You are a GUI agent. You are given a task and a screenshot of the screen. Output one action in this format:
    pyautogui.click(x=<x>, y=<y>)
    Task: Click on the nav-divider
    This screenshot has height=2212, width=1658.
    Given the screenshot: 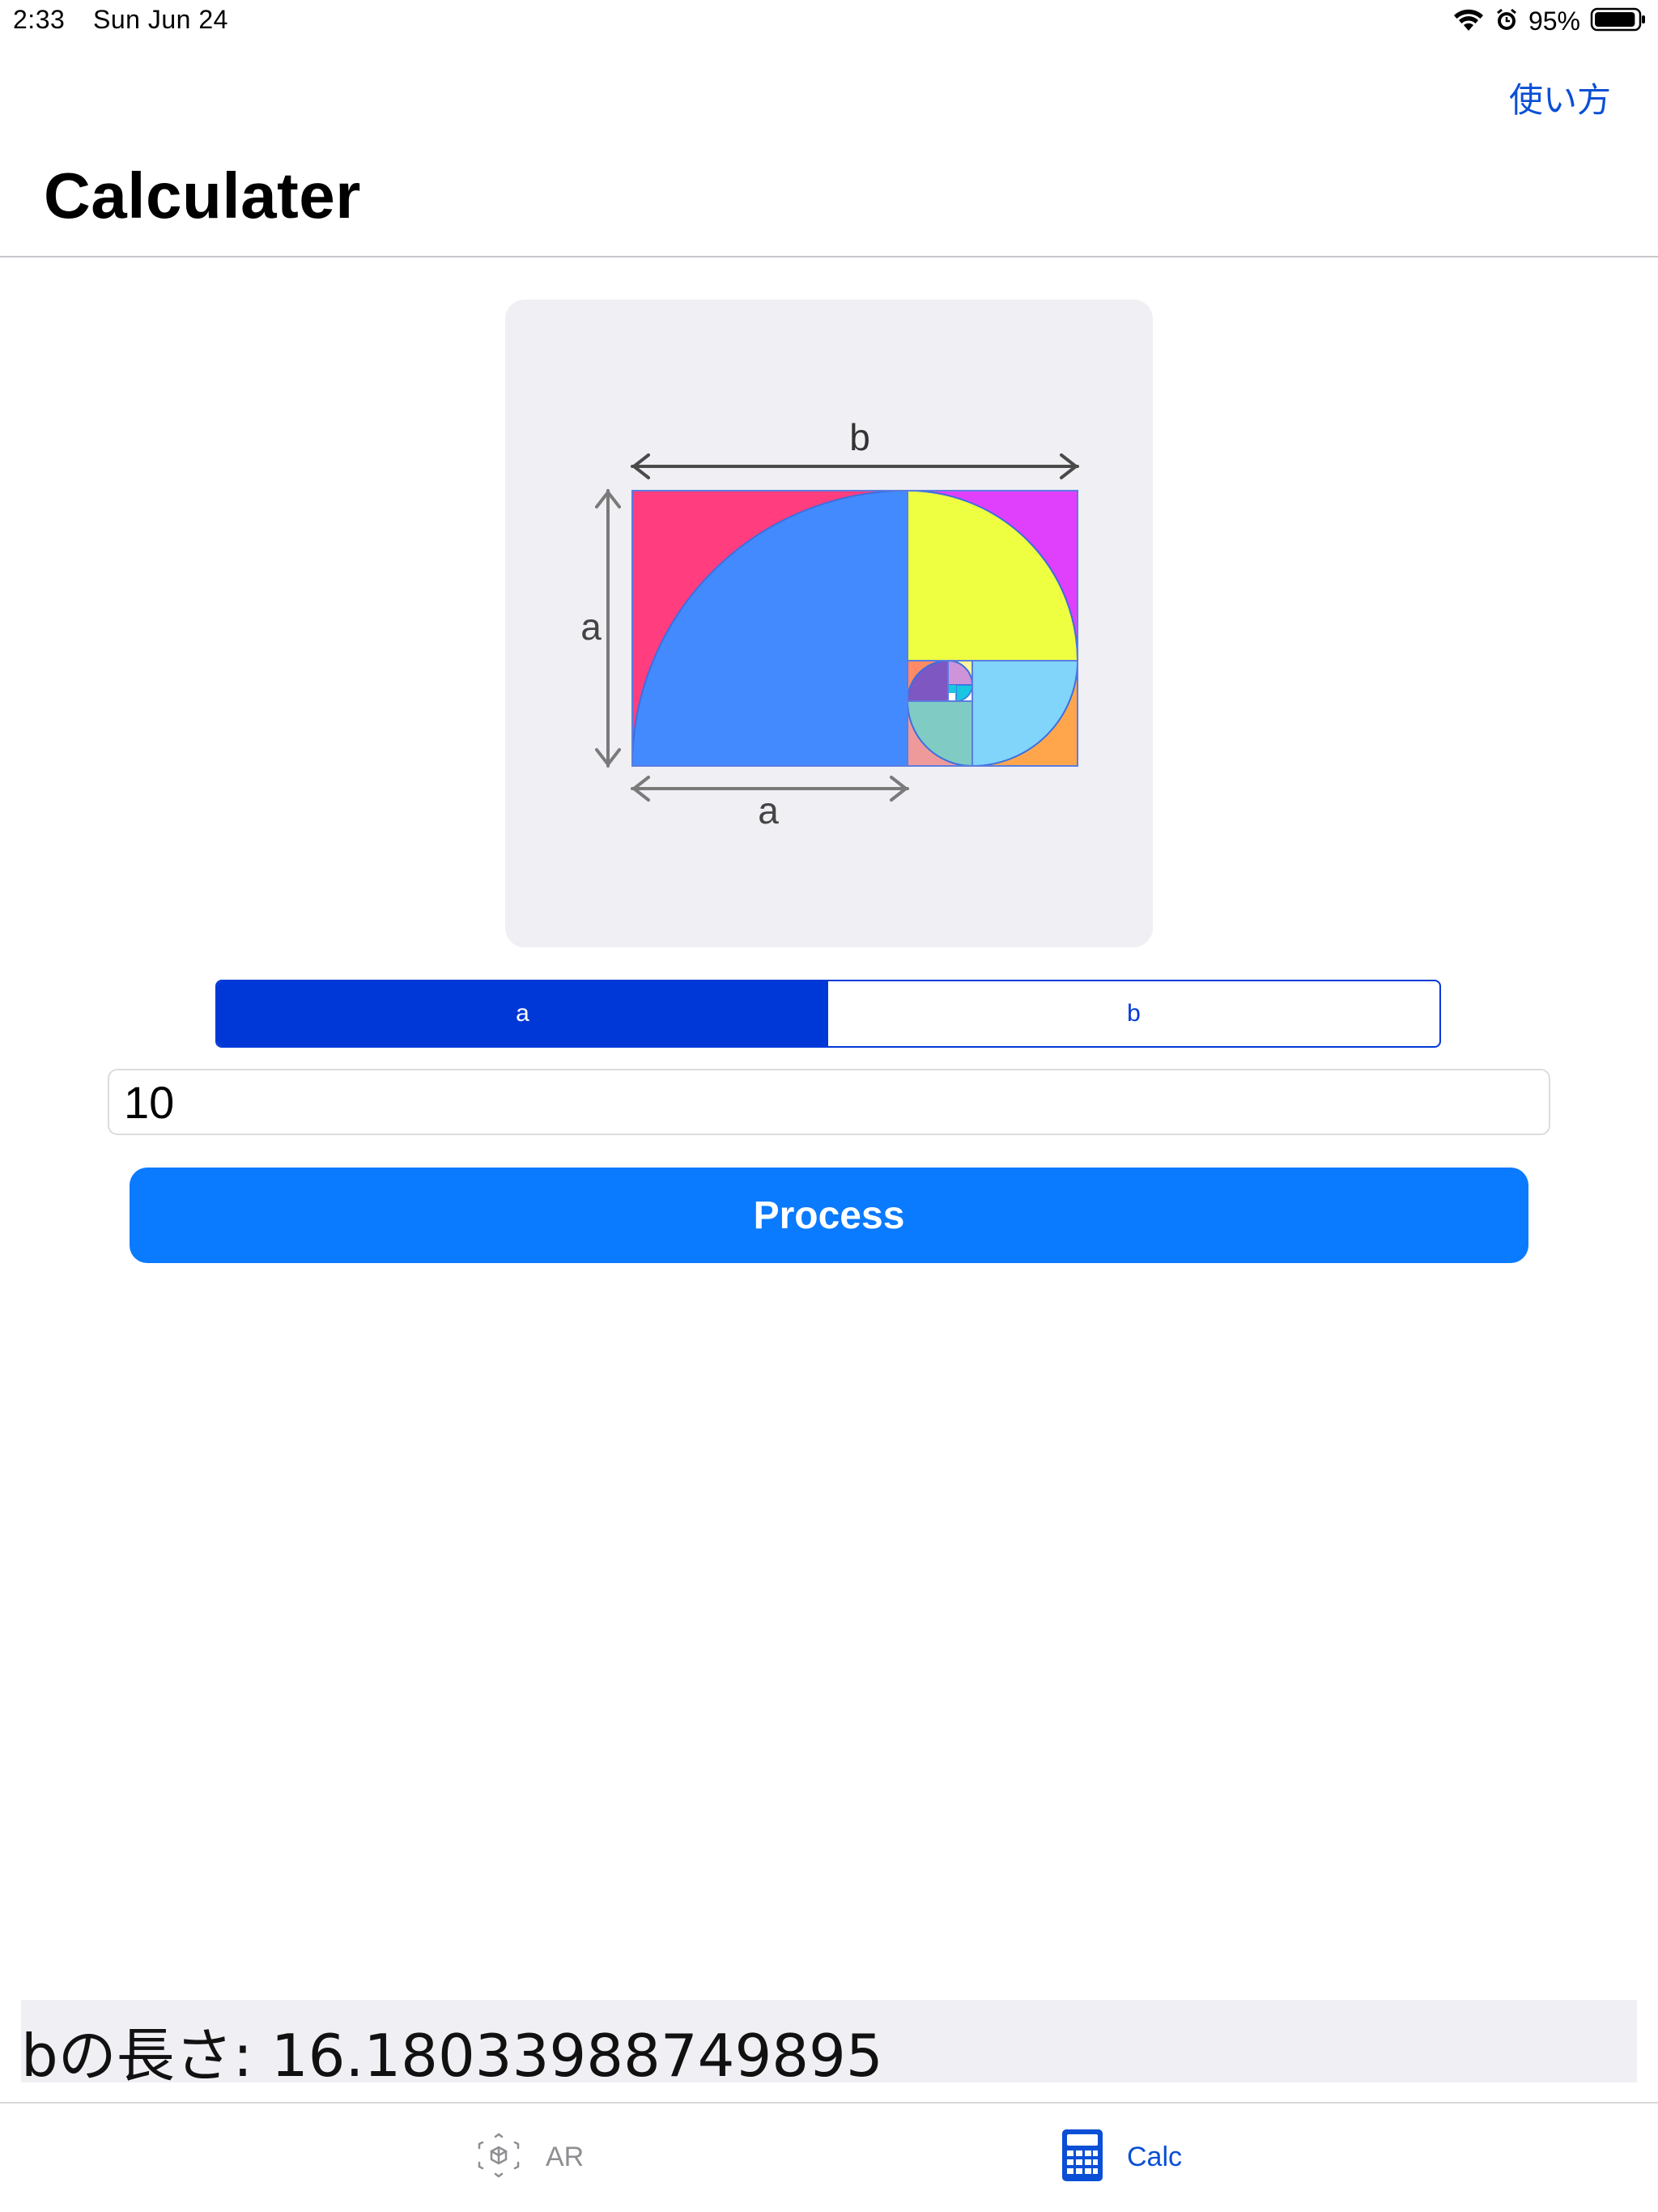 What is the action you would take?
    pyautogui.click(x=829, y=257)
    